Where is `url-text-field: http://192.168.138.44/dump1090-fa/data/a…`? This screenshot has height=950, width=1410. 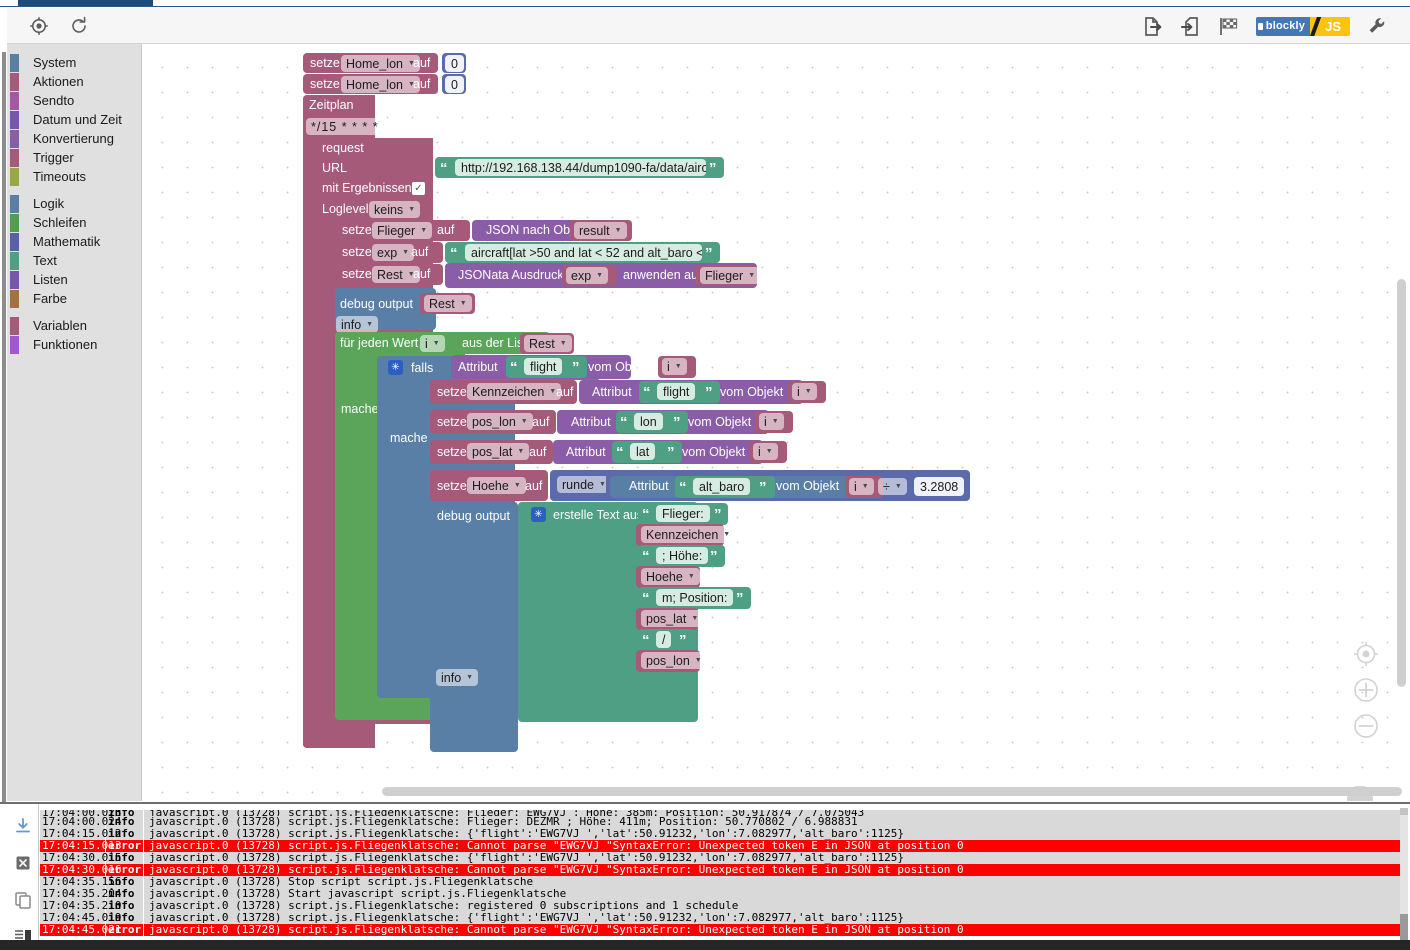
url-text-field: http://192.168.138.44/dump1090-fa/data/a… is located at coordinates (580, 167).